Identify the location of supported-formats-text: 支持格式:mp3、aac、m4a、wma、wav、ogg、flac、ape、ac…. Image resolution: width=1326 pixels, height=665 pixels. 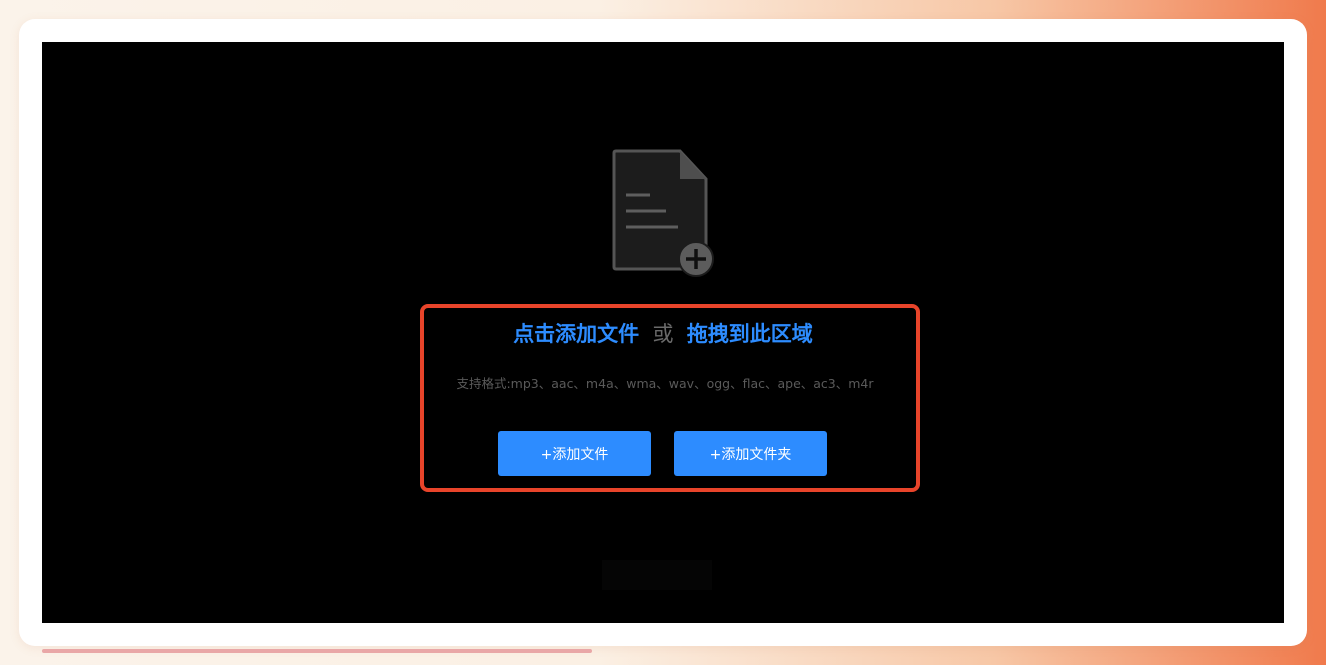
(665, 383).